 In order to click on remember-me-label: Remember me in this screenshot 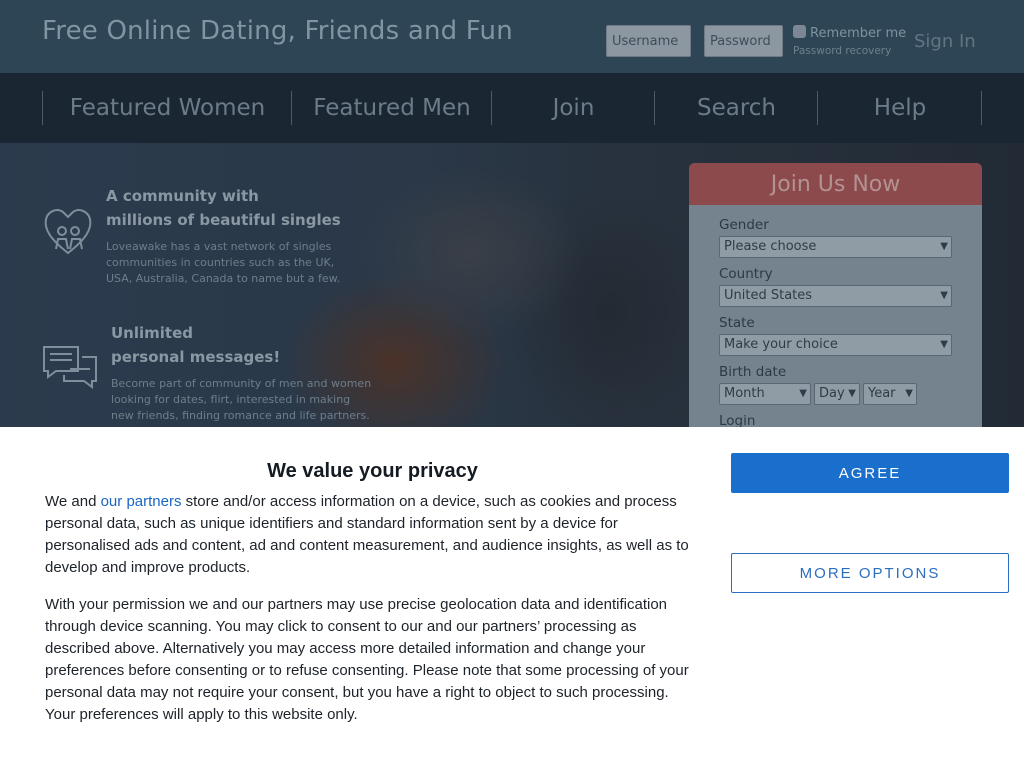, I will do `click(858, 33)`.